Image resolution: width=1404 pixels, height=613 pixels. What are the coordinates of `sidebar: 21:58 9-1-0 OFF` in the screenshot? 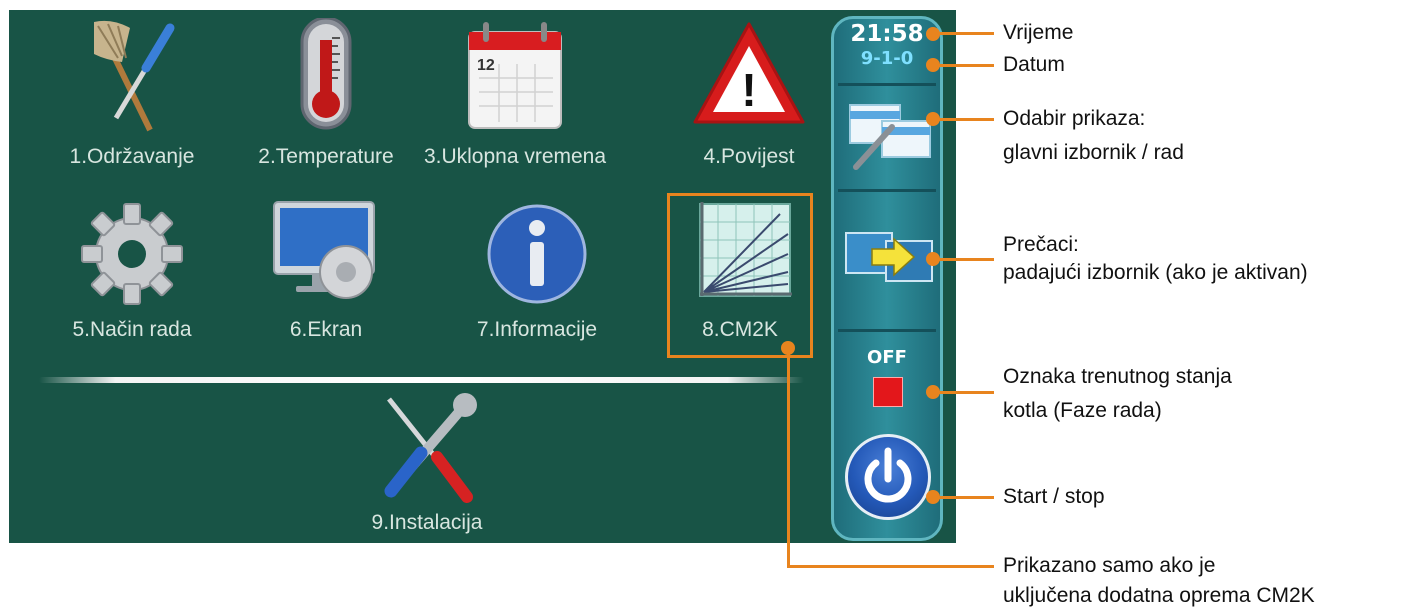 It's located at (887, 278).